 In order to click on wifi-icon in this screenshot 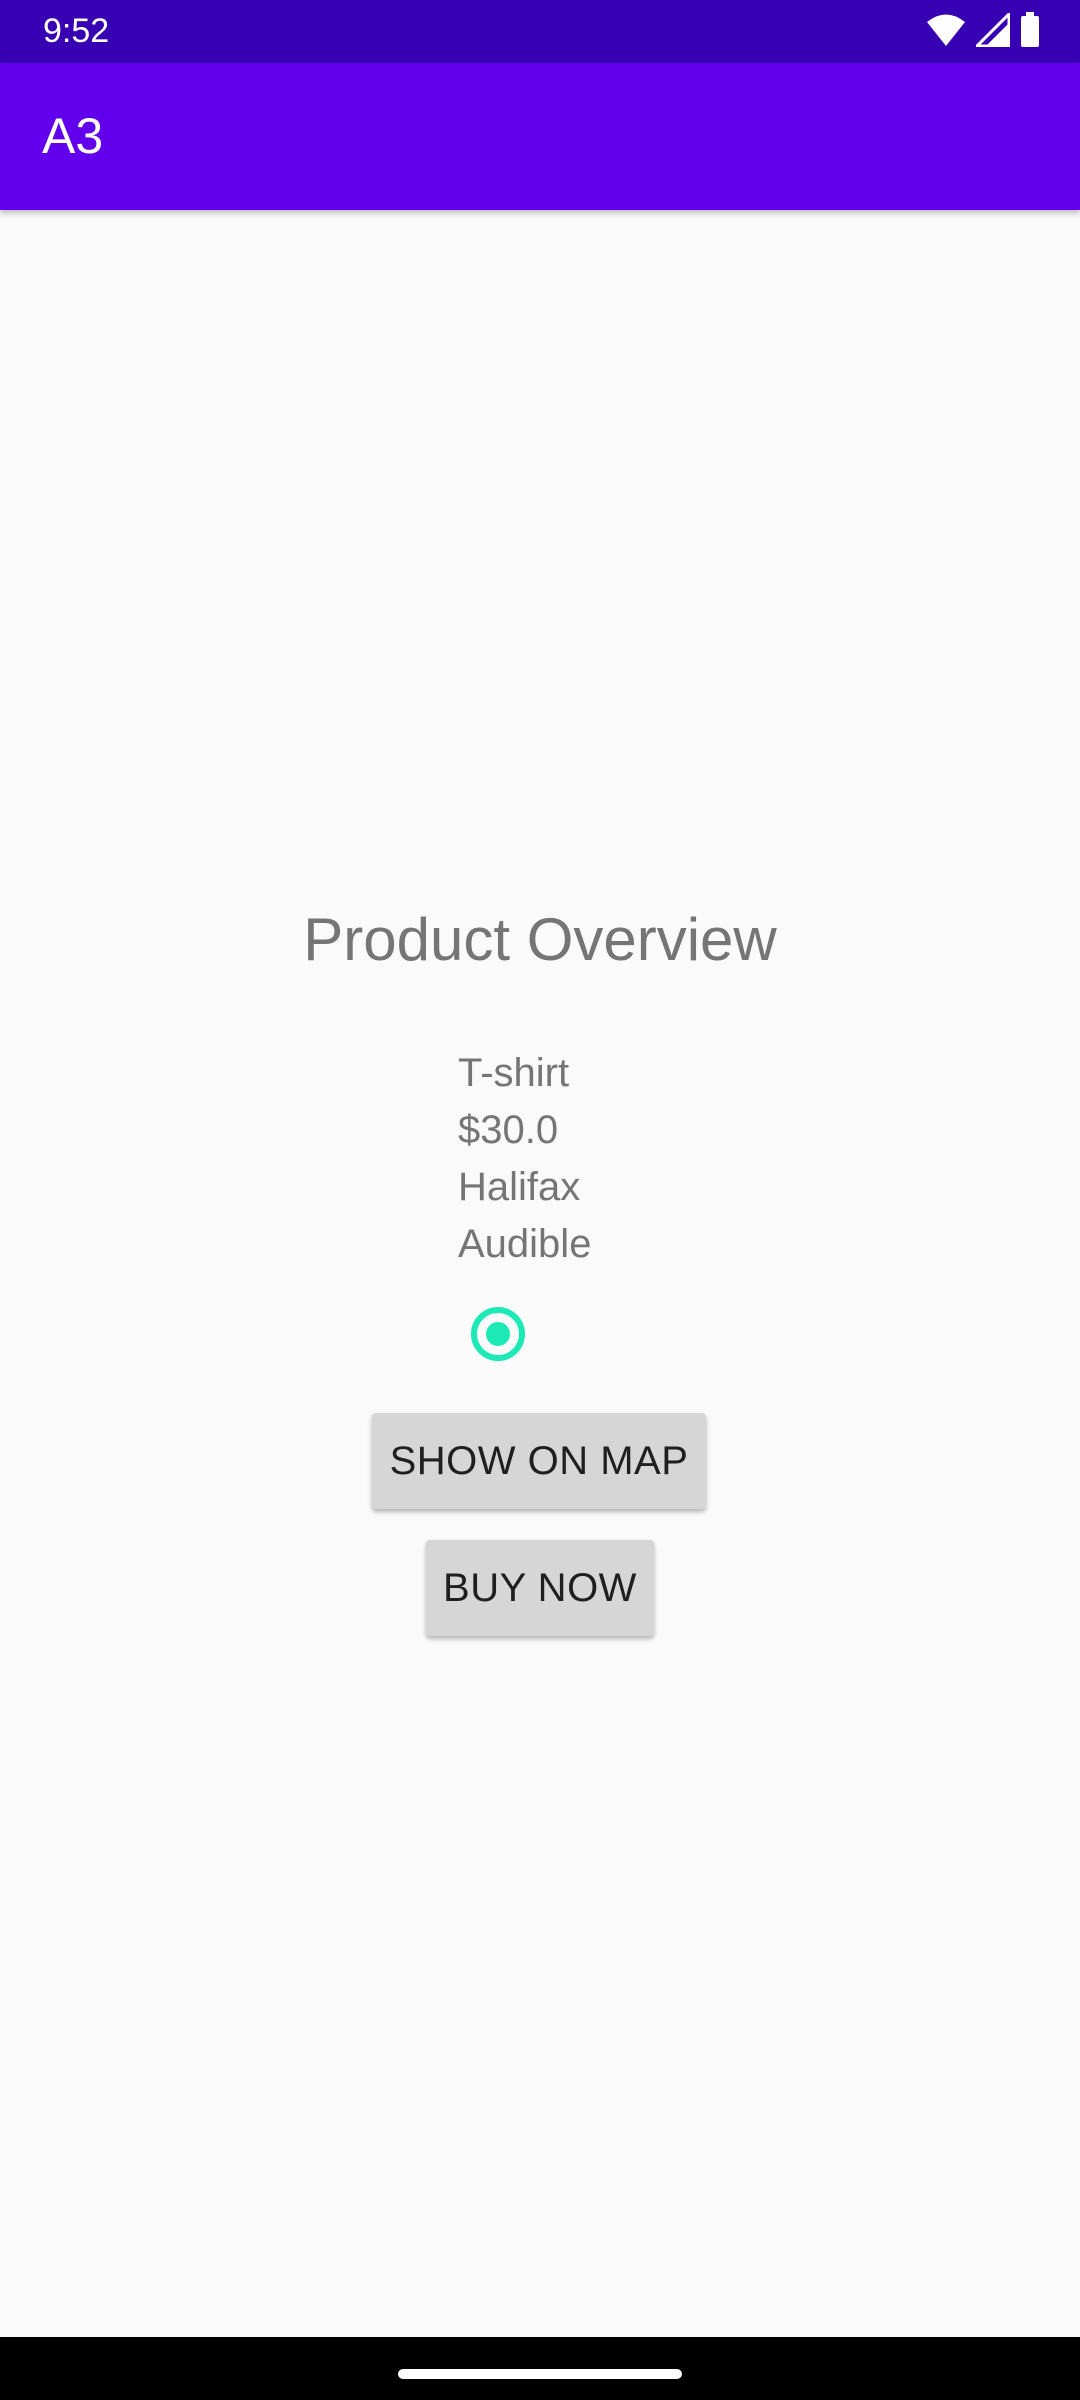, I will do `click(946, 32)`.